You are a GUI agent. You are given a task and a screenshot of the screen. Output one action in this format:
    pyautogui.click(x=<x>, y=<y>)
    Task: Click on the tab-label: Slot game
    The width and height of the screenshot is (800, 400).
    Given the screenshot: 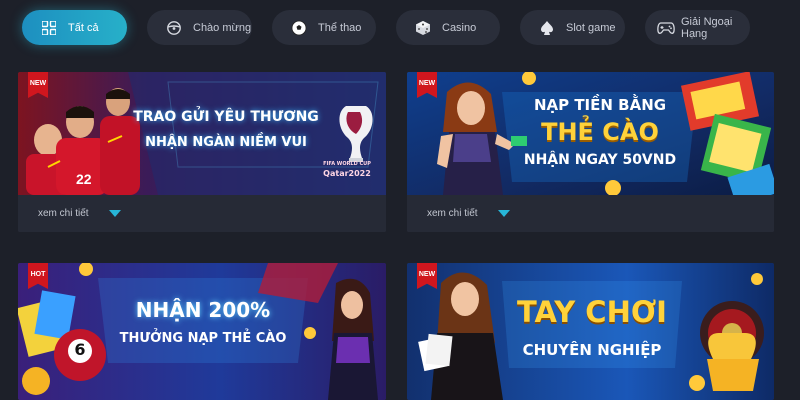 What is the action you would take?
    pyautogui.click(x=591, y=27)
    